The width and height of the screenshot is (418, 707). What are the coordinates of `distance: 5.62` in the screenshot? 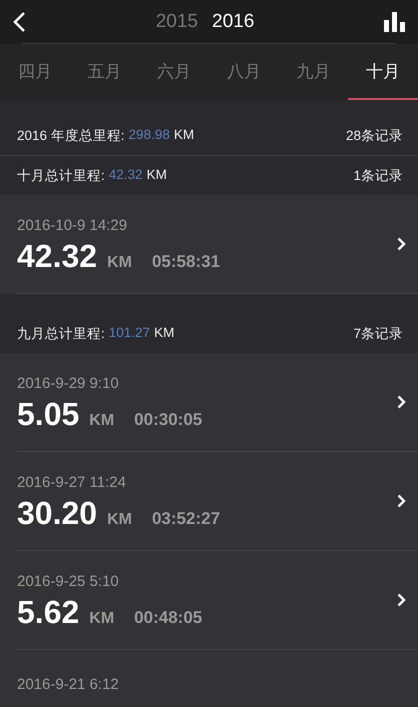 It's located at (48, 612).